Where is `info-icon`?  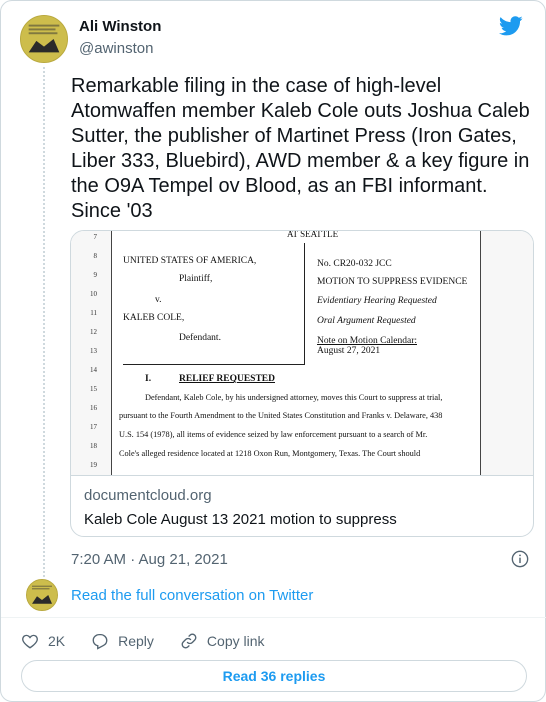
info-icon is located at coordinates (520, 559).